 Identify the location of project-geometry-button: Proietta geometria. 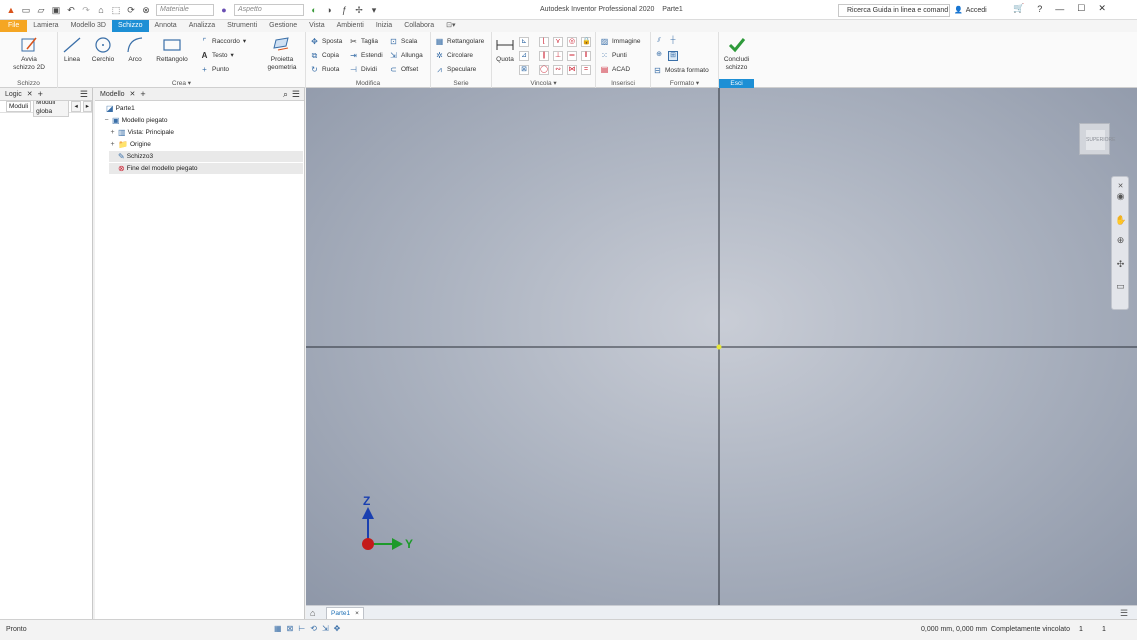
(282, 54).